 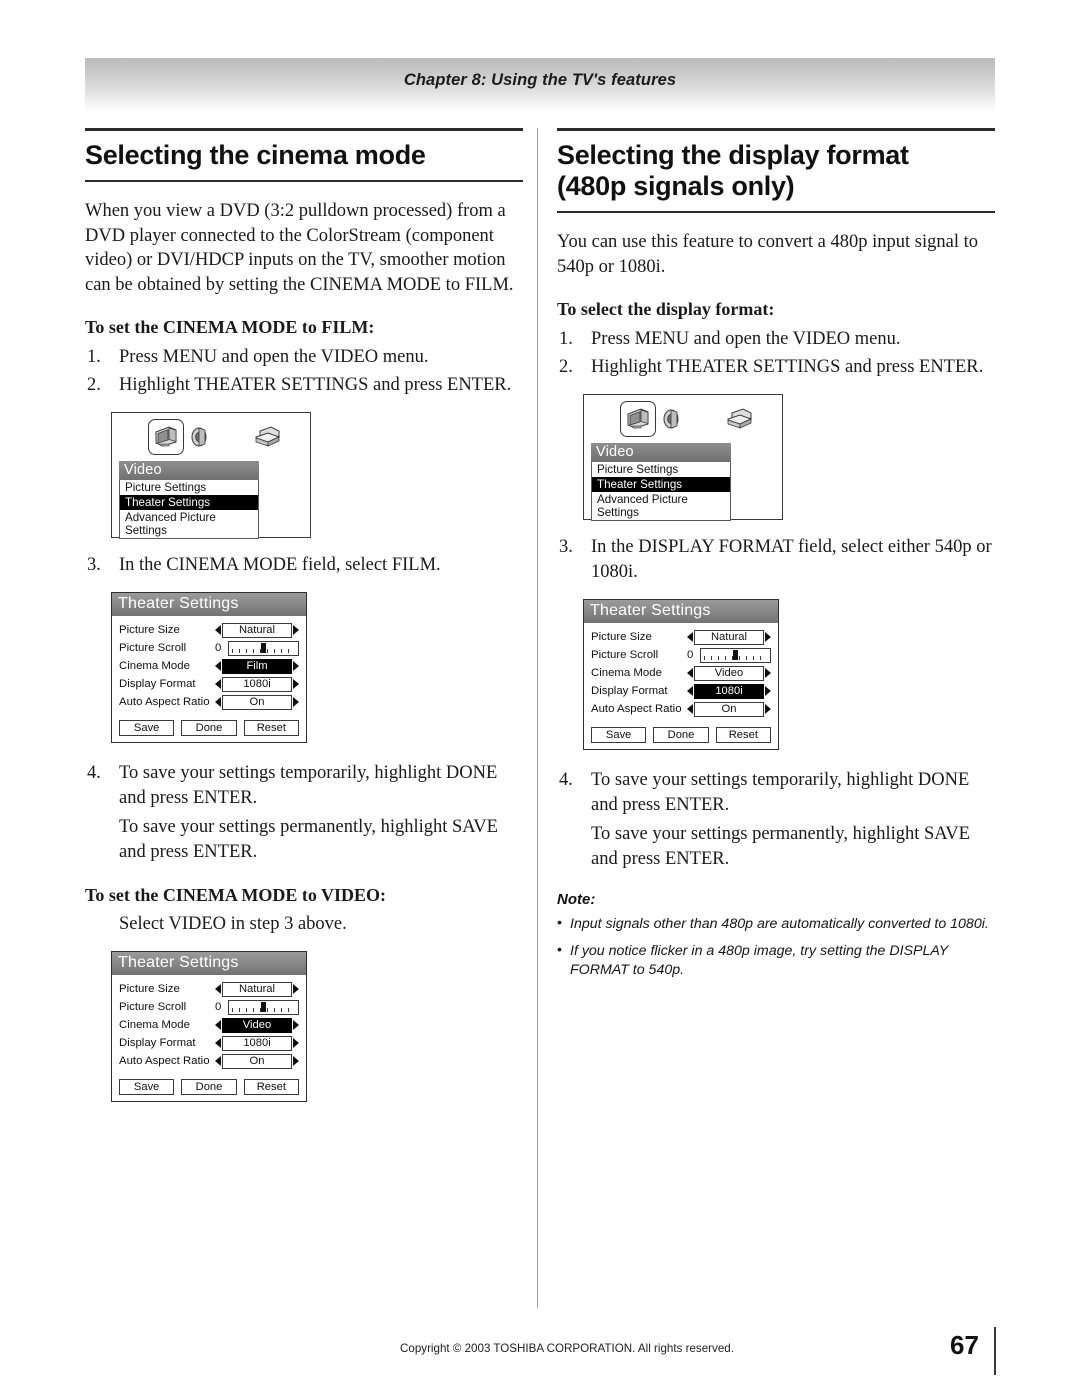 I want to click on row-label: Picture Size, so click(x=149, y=988).